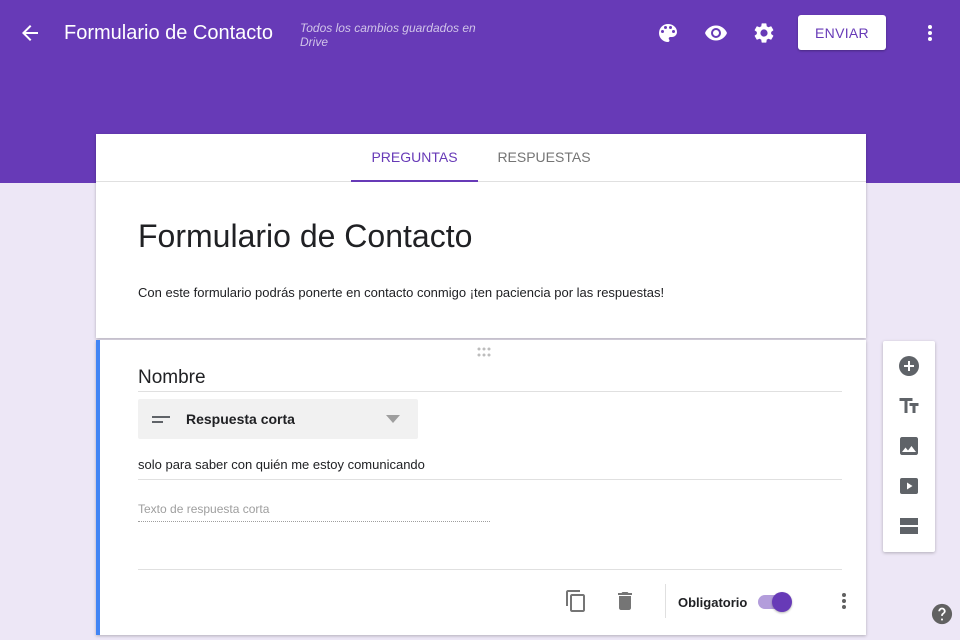 The width and height of the screenshot is (960, 640). What do you see at coordinates (909, 406) in the screenshot?
I see `add-title-icon` at bounding box center [909, 406].